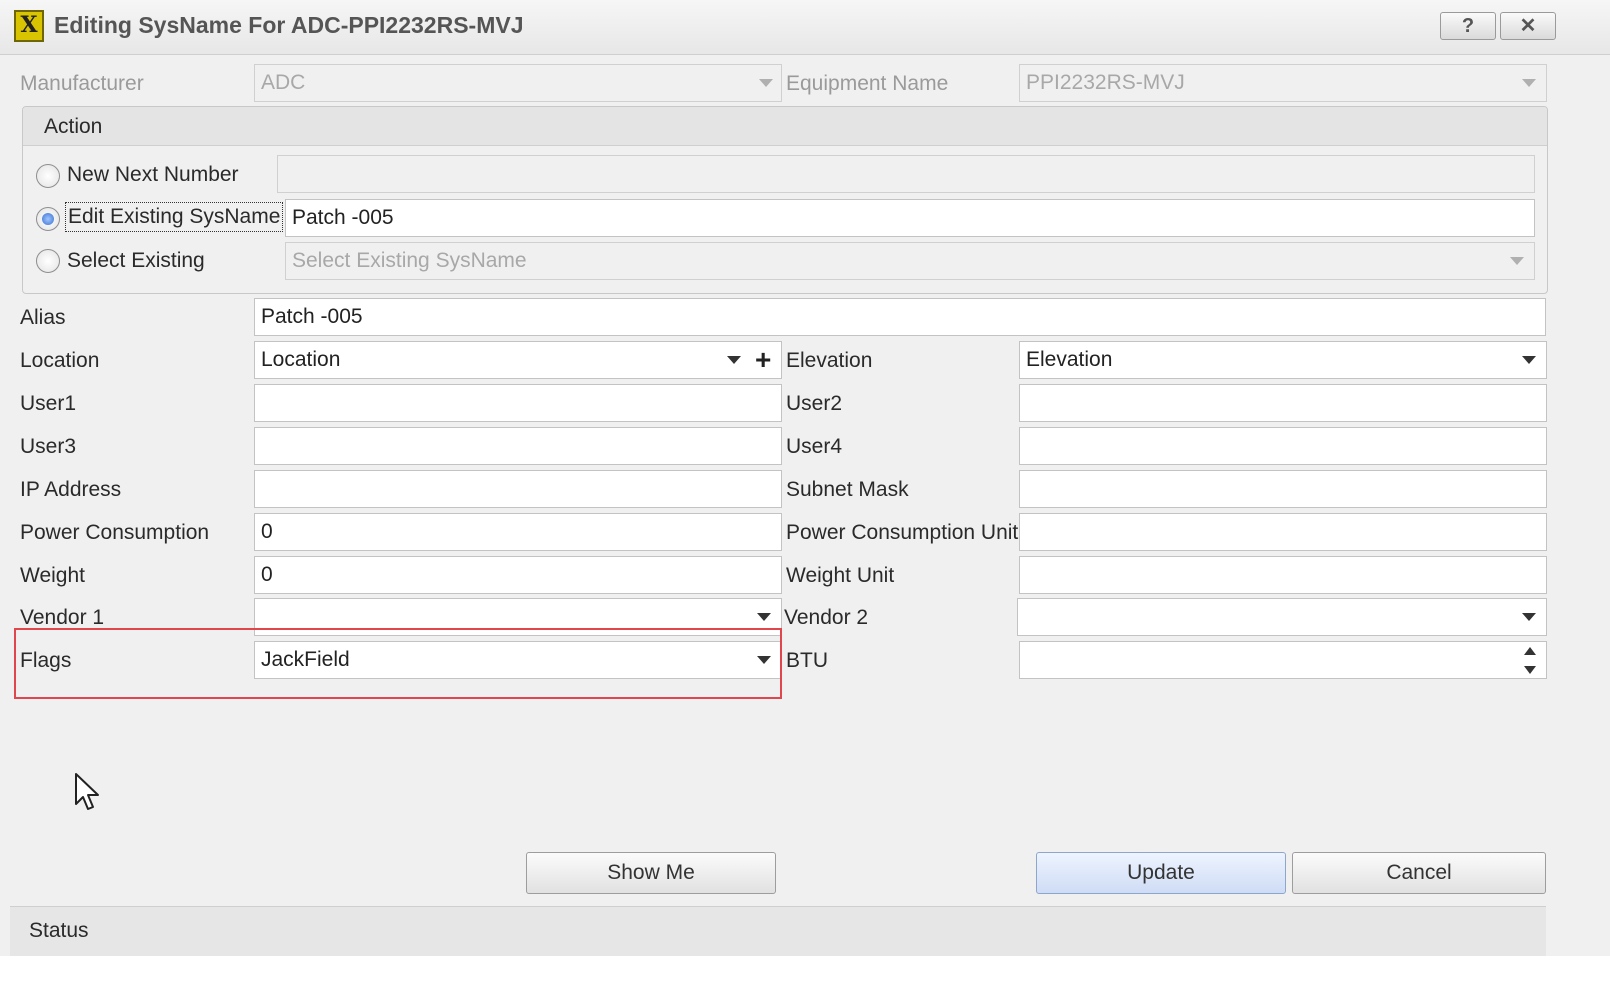  I want to click on flags-value: JackField, so click(305, 659).